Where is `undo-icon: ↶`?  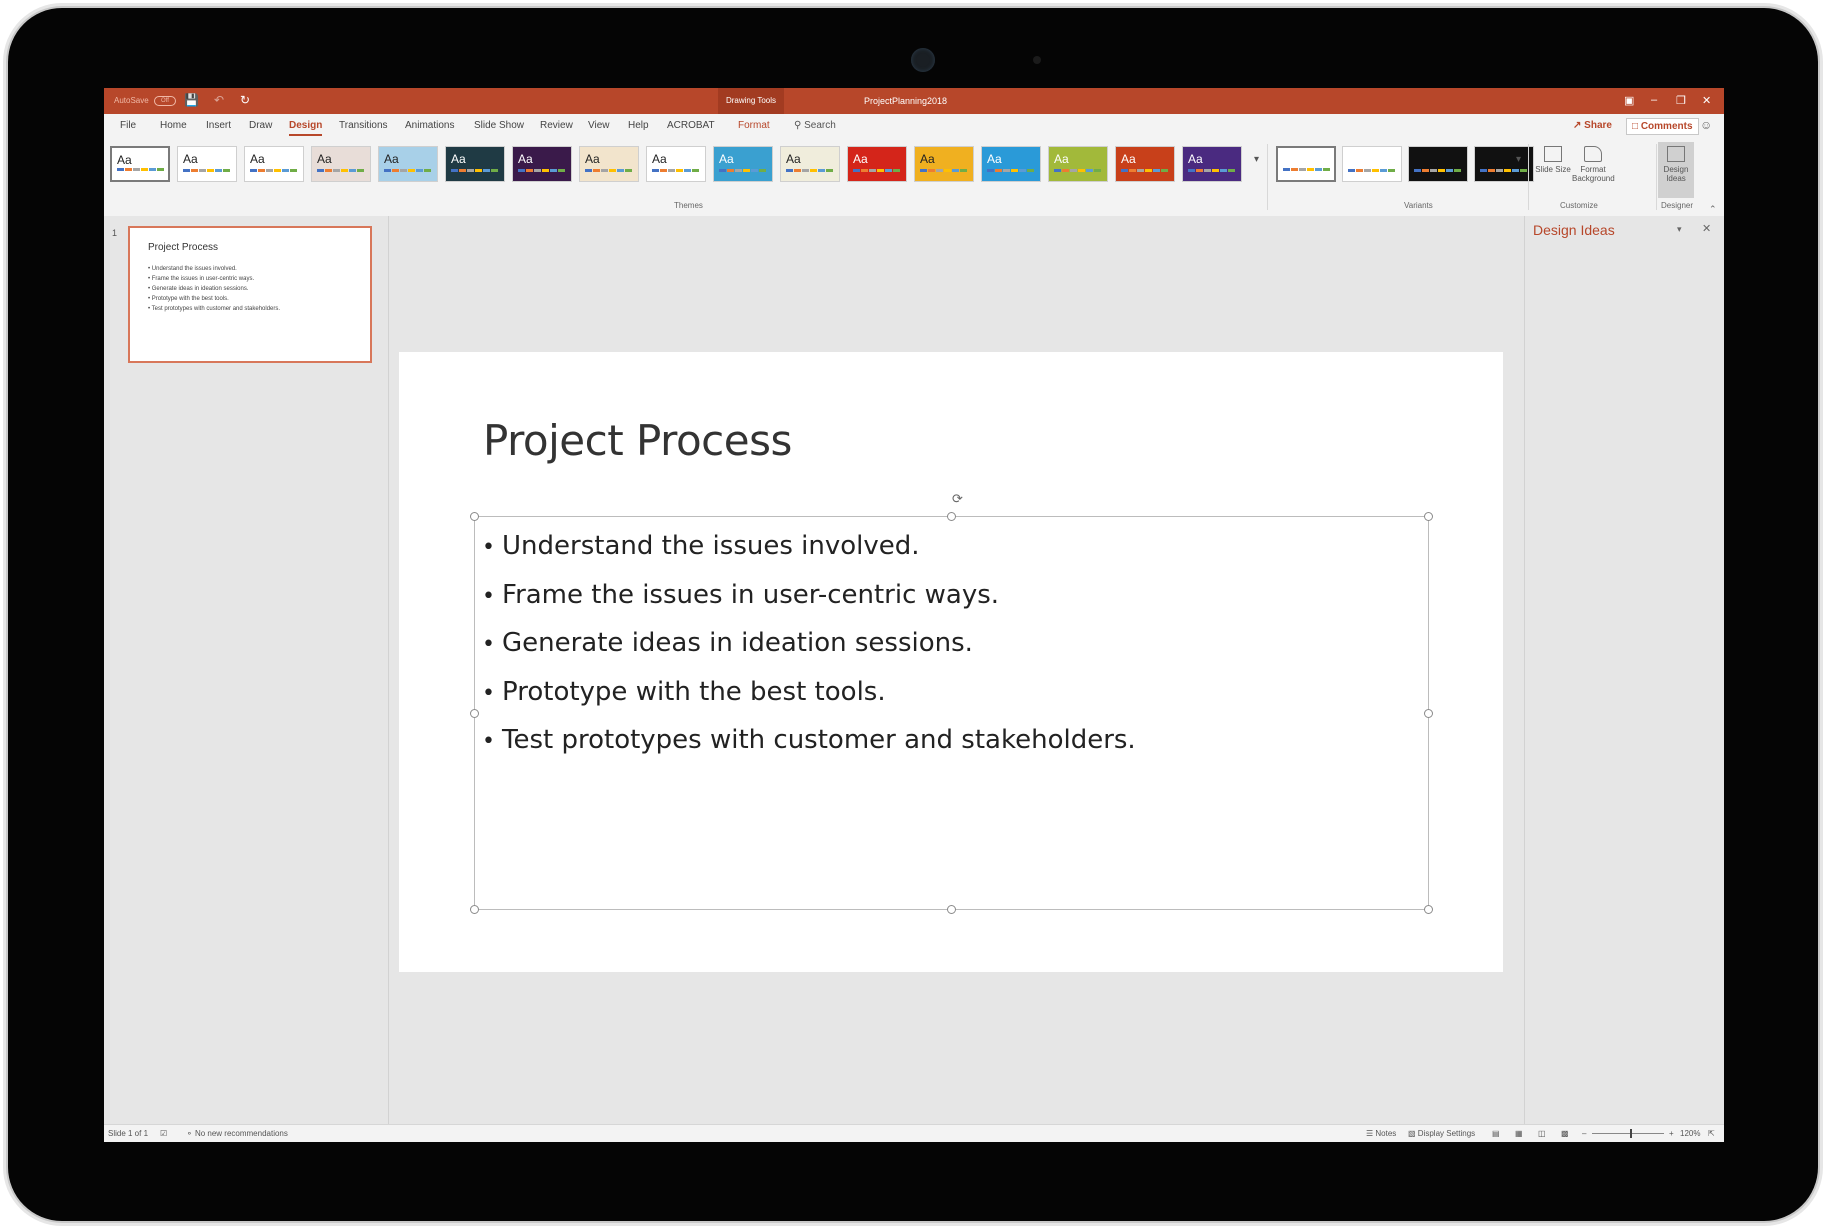
undo-icon: ↶ is located at coordinates (219, 100).